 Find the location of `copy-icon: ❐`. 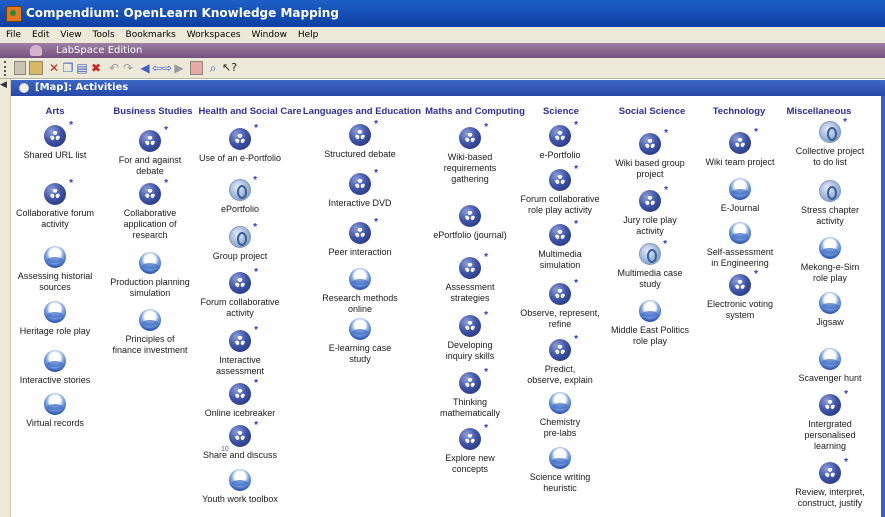

copy-icon: ❐ is located at coordinates (68, 68).